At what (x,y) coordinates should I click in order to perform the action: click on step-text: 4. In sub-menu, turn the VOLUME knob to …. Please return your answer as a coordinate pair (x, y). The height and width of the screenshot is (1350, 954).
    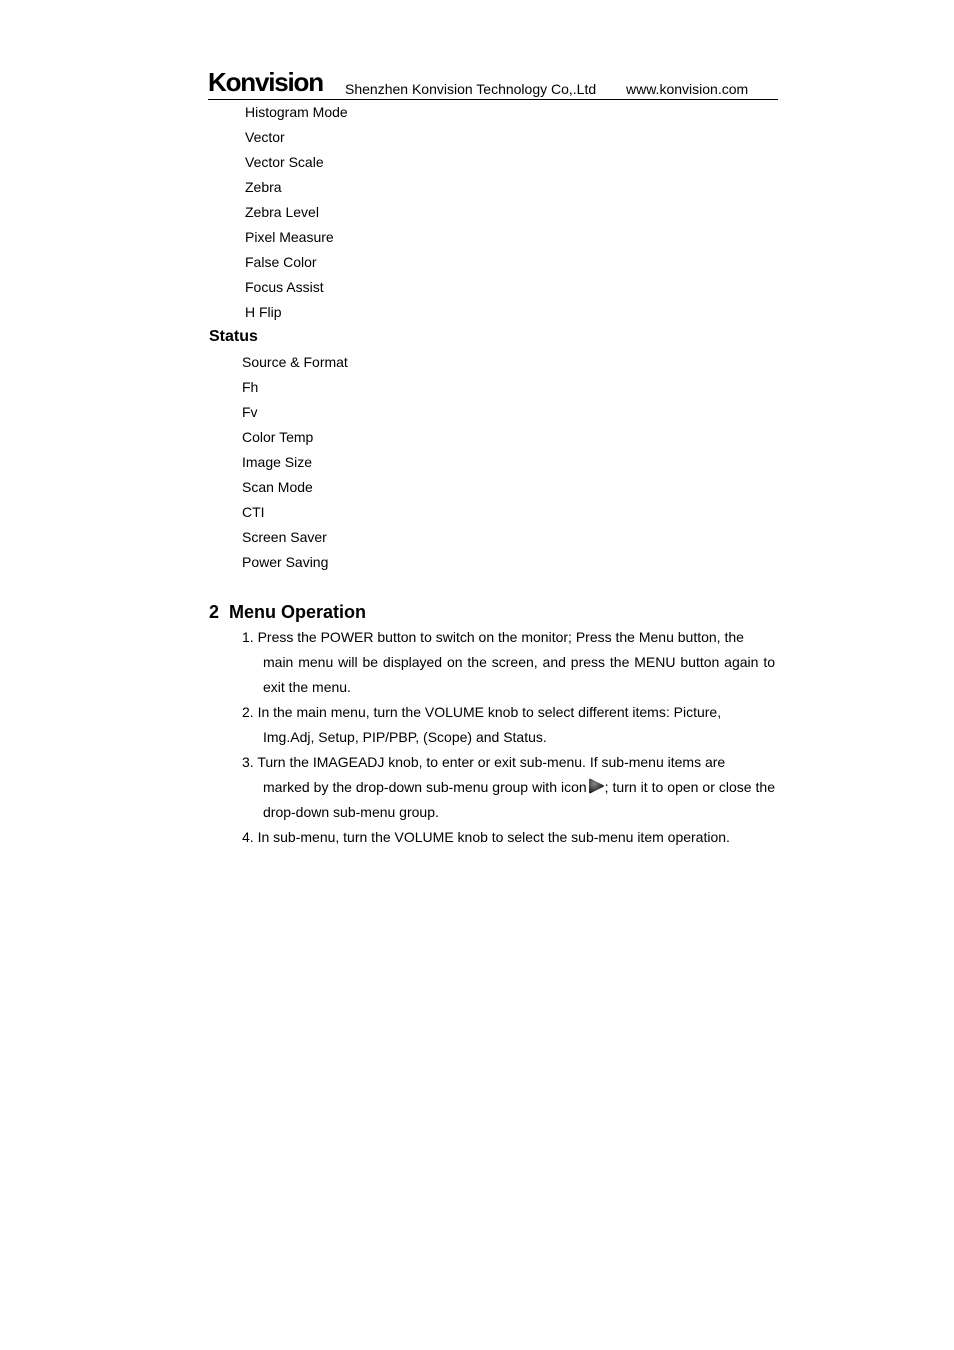
    Looking at the image, I should click on (486, 837).